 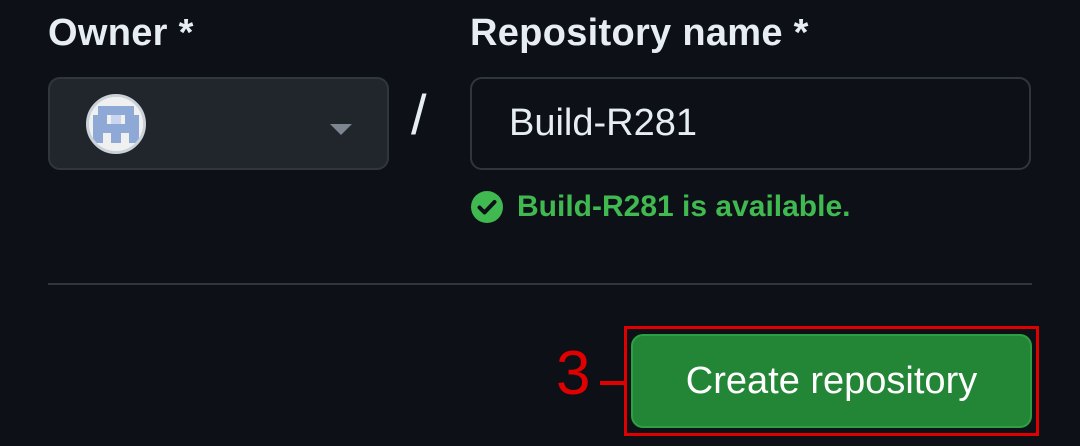 I want to click on create-repository-button: Create repository, so click(x=831, y=381).